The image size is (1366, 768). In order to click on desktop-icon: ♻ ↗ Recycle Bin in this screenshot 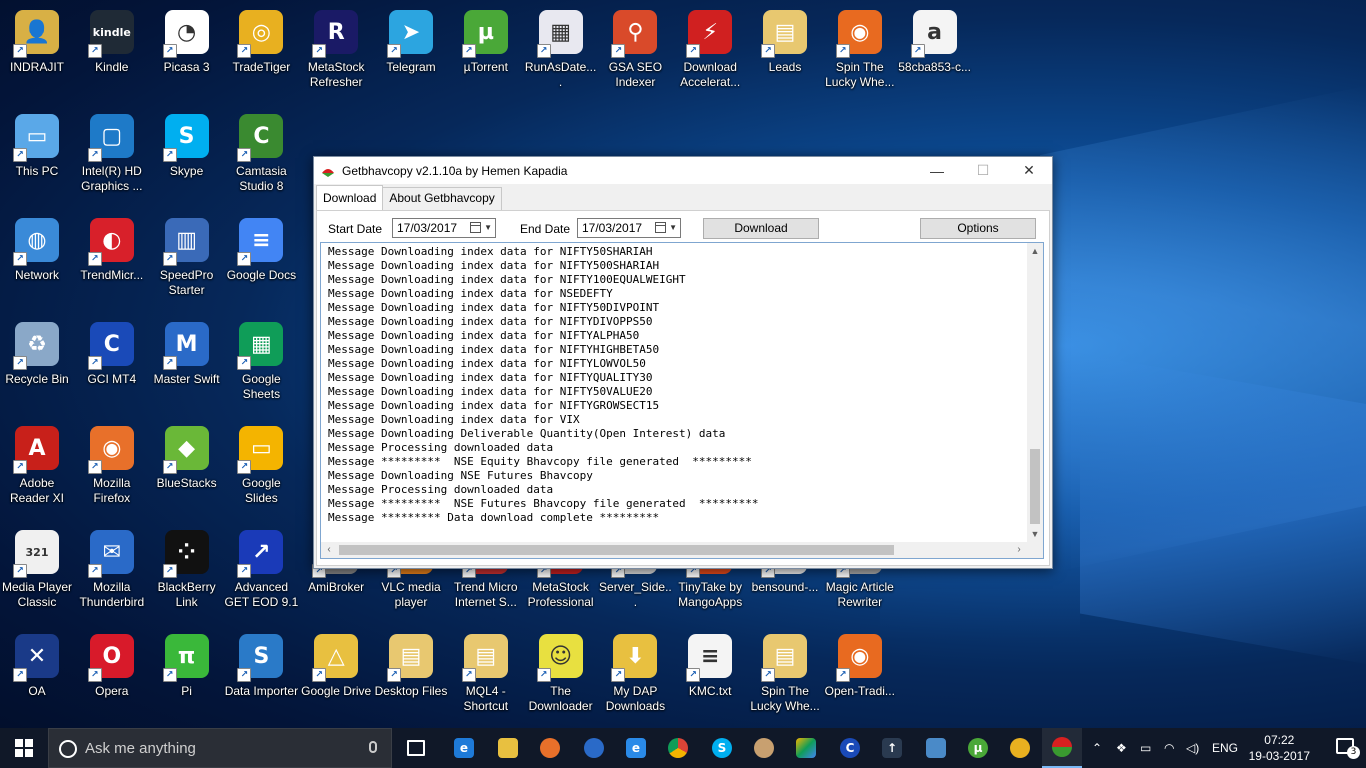, I will do `click(37, 354)`.